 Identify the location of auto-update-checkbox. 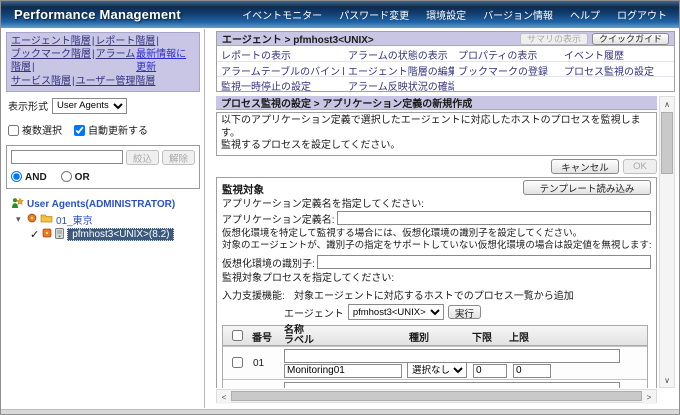
(79, 130).